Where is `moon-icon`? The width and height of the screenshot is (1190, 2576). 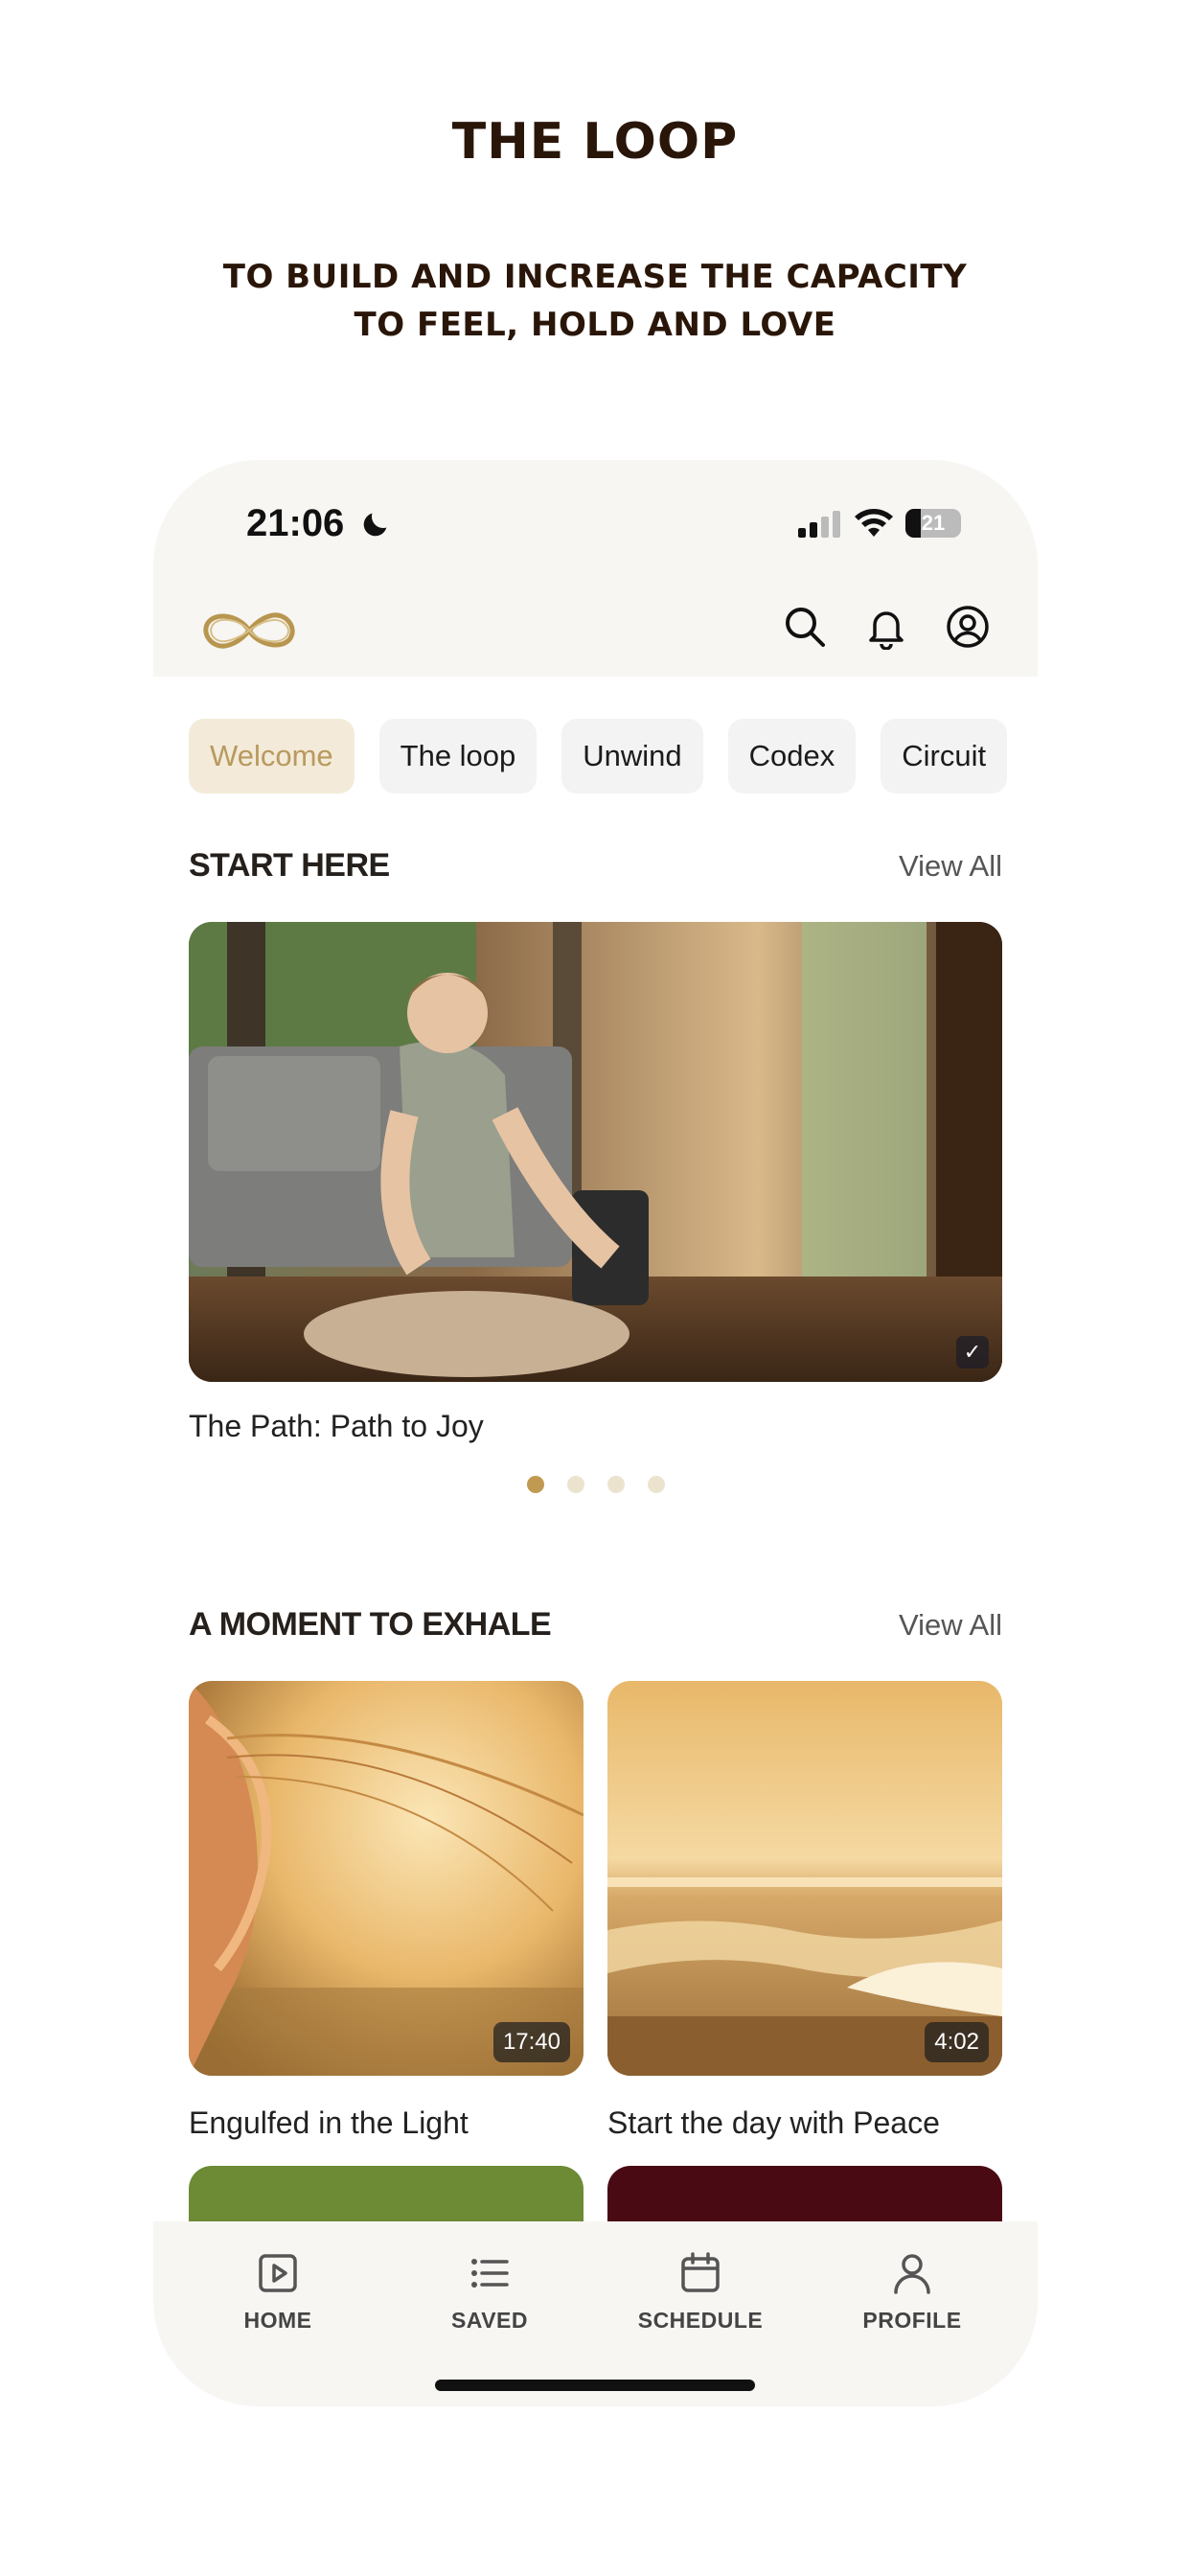
moon-icon is located at coordinates (375, 525).